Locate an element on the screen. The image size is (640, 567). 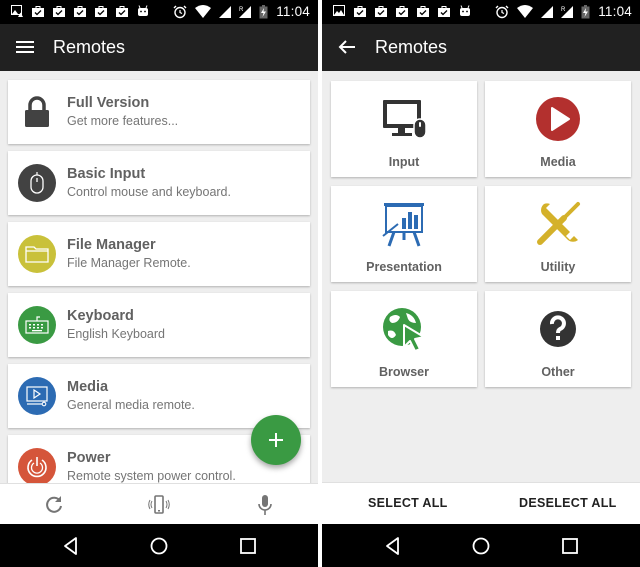
plus-icon is located at coordinates (276, 440).